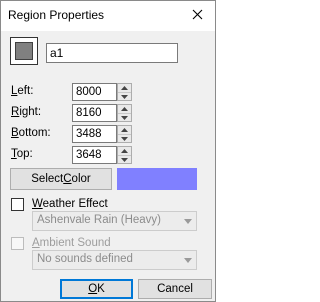  What do you see at coordinates (31, 133) in the screenshot?
I see `bottom-label: Bottom:` at bounding box center [31, 133].